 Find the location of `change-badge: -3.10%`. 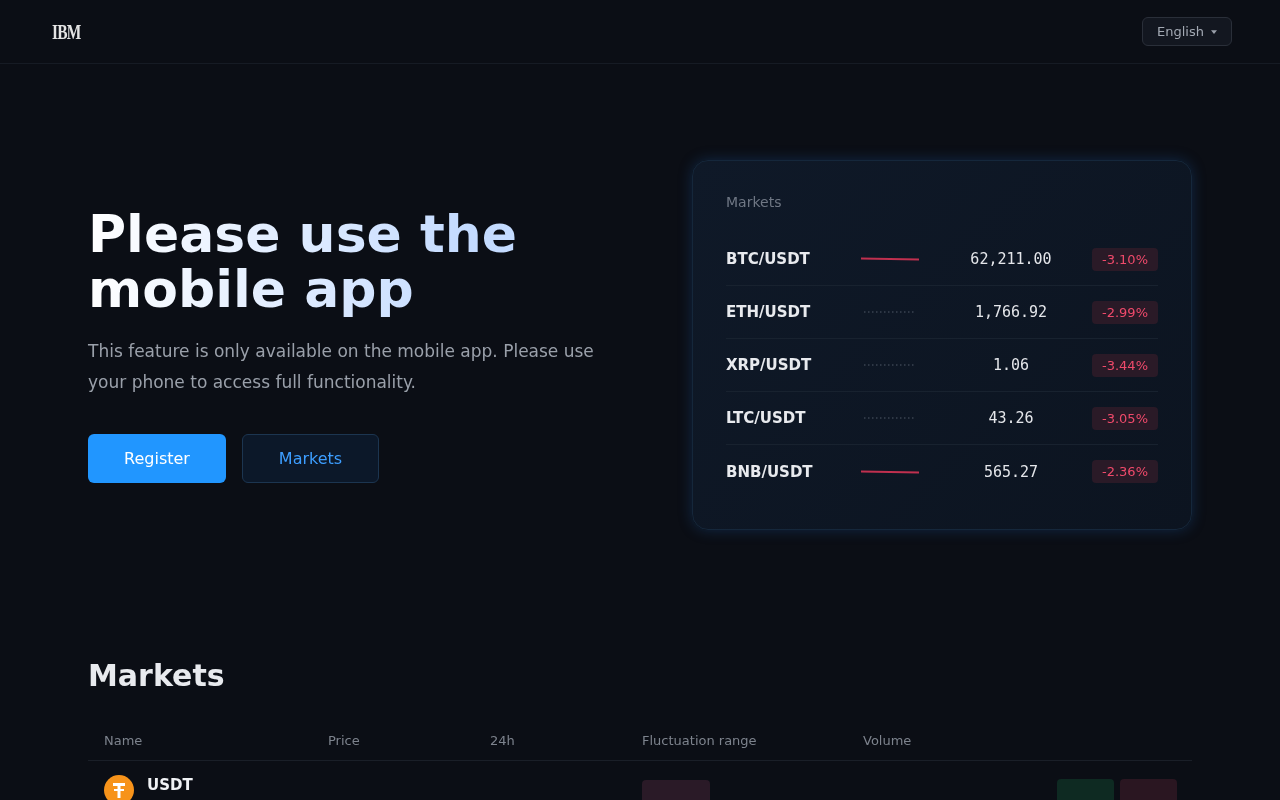

change-badge: -3.10% is located at coordinates (1125, 259).